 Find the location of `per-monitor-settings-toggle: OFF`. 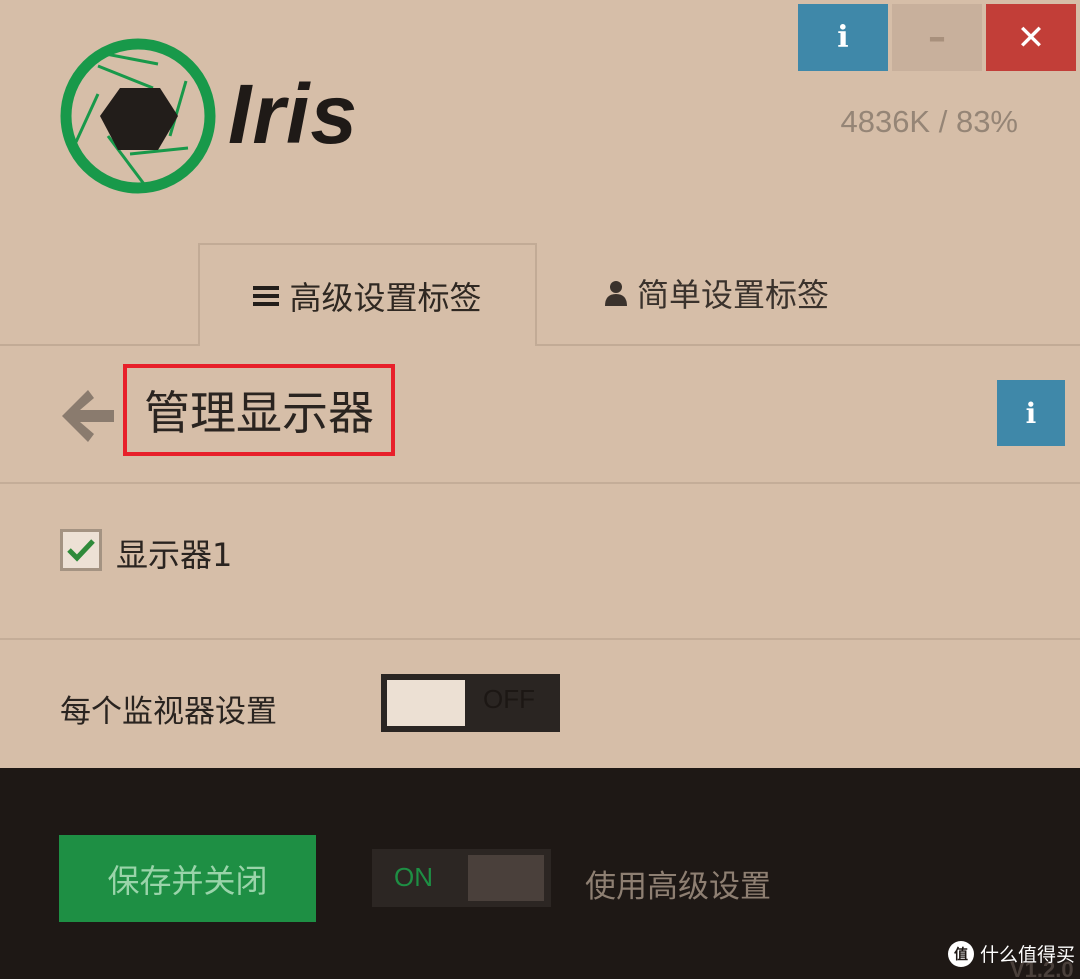

per-monitor-settings-toggle: OFF is located at coordinates (470, 703).